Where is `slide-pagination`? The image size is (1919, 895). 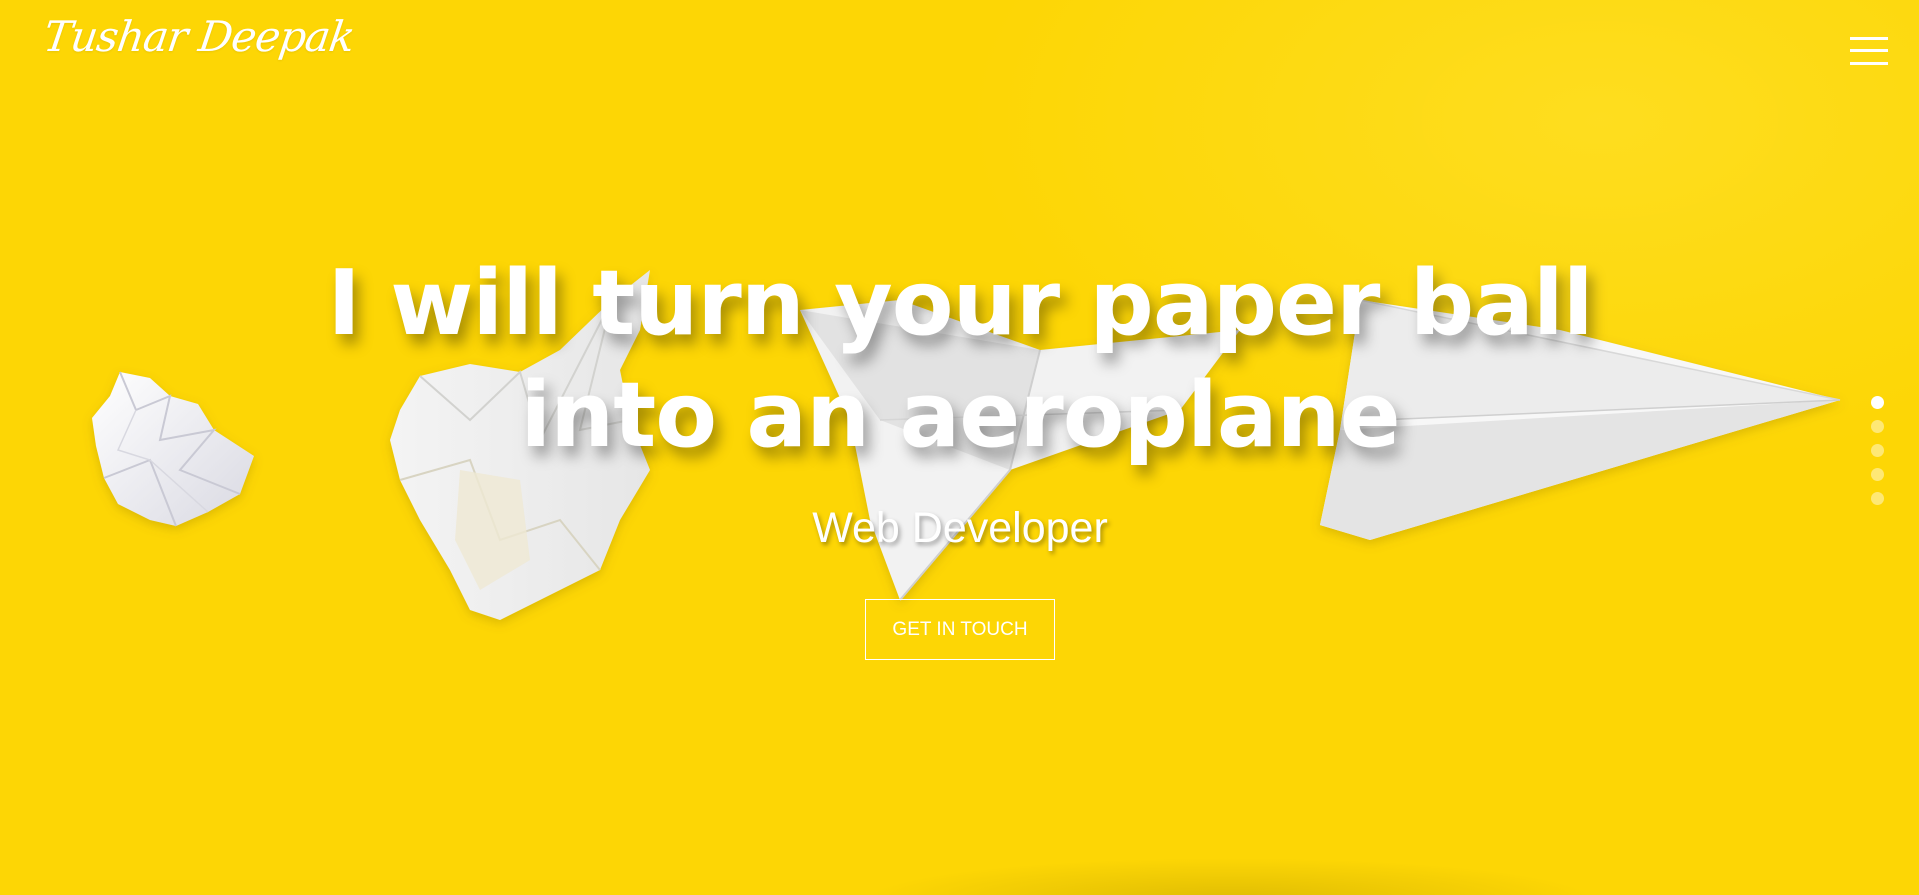 slide-pagination is located at coordinates (1878, 456).